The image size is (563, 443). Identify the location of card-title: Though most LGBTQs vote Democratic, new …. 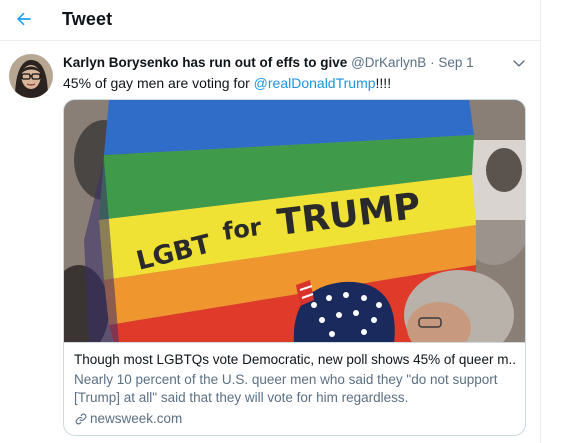
(294, 359).